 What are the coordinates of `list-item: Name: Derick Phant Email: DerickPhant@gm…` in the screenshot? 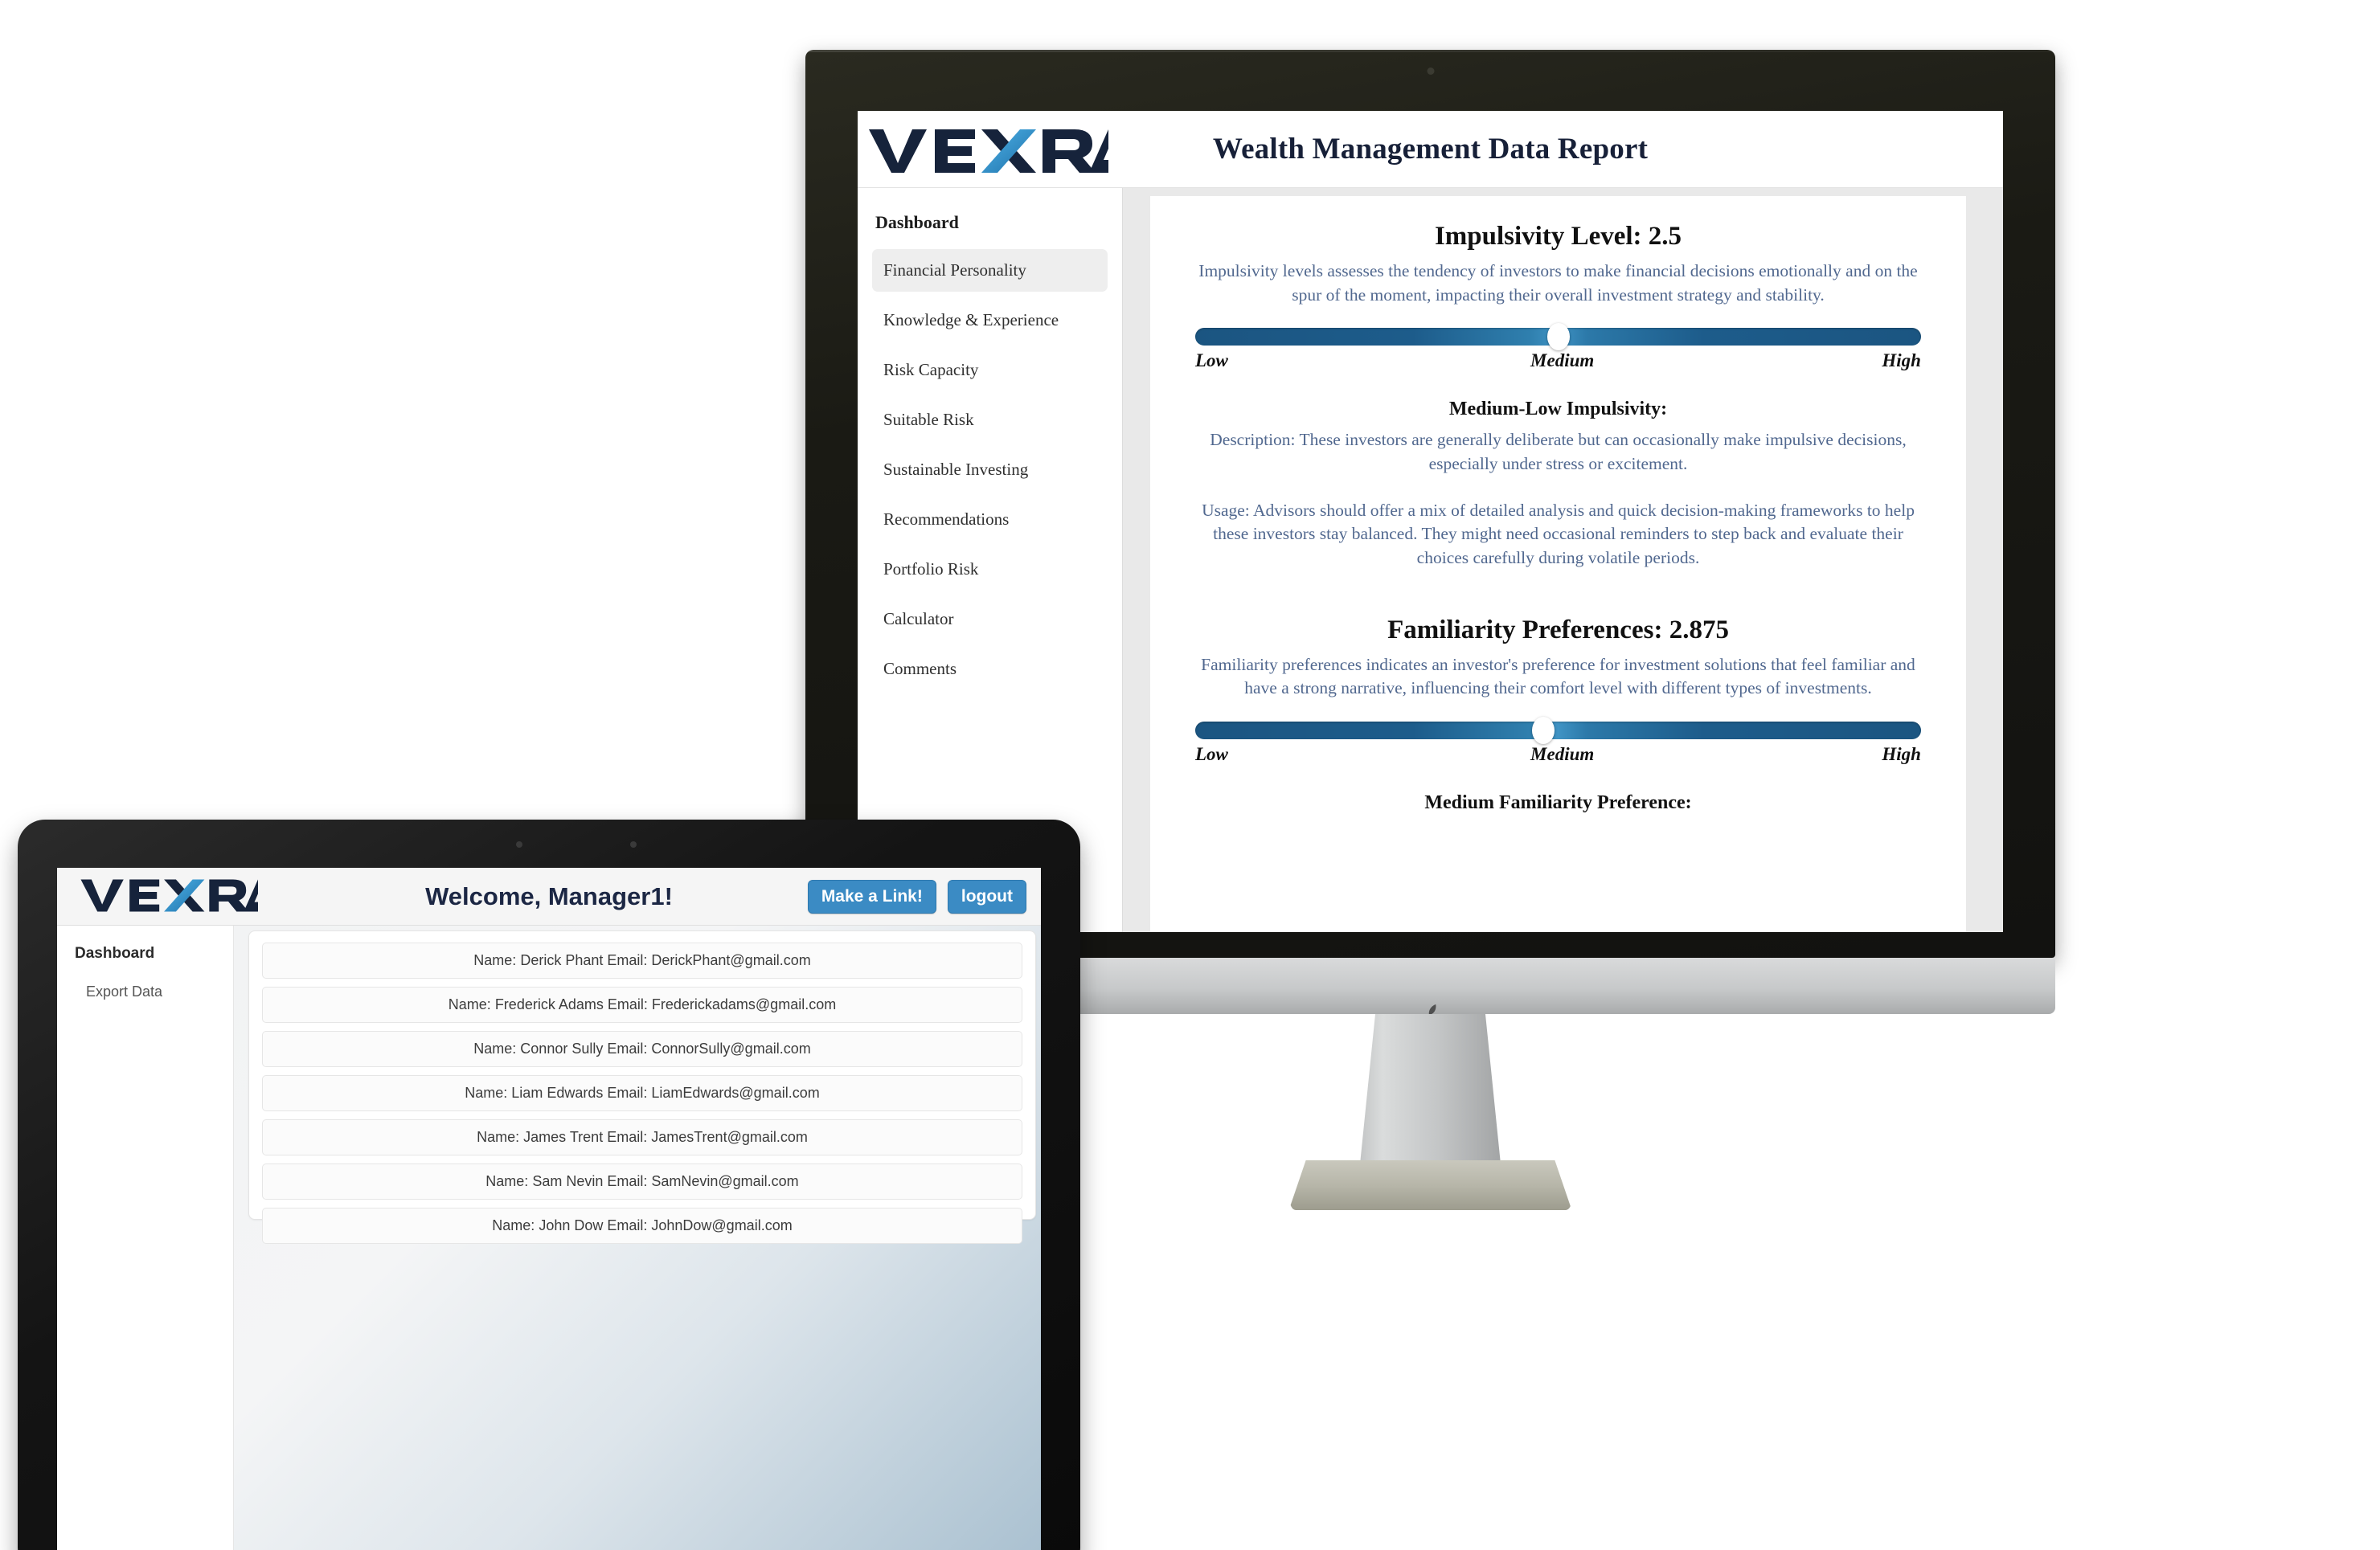 It's located at (642, 961).